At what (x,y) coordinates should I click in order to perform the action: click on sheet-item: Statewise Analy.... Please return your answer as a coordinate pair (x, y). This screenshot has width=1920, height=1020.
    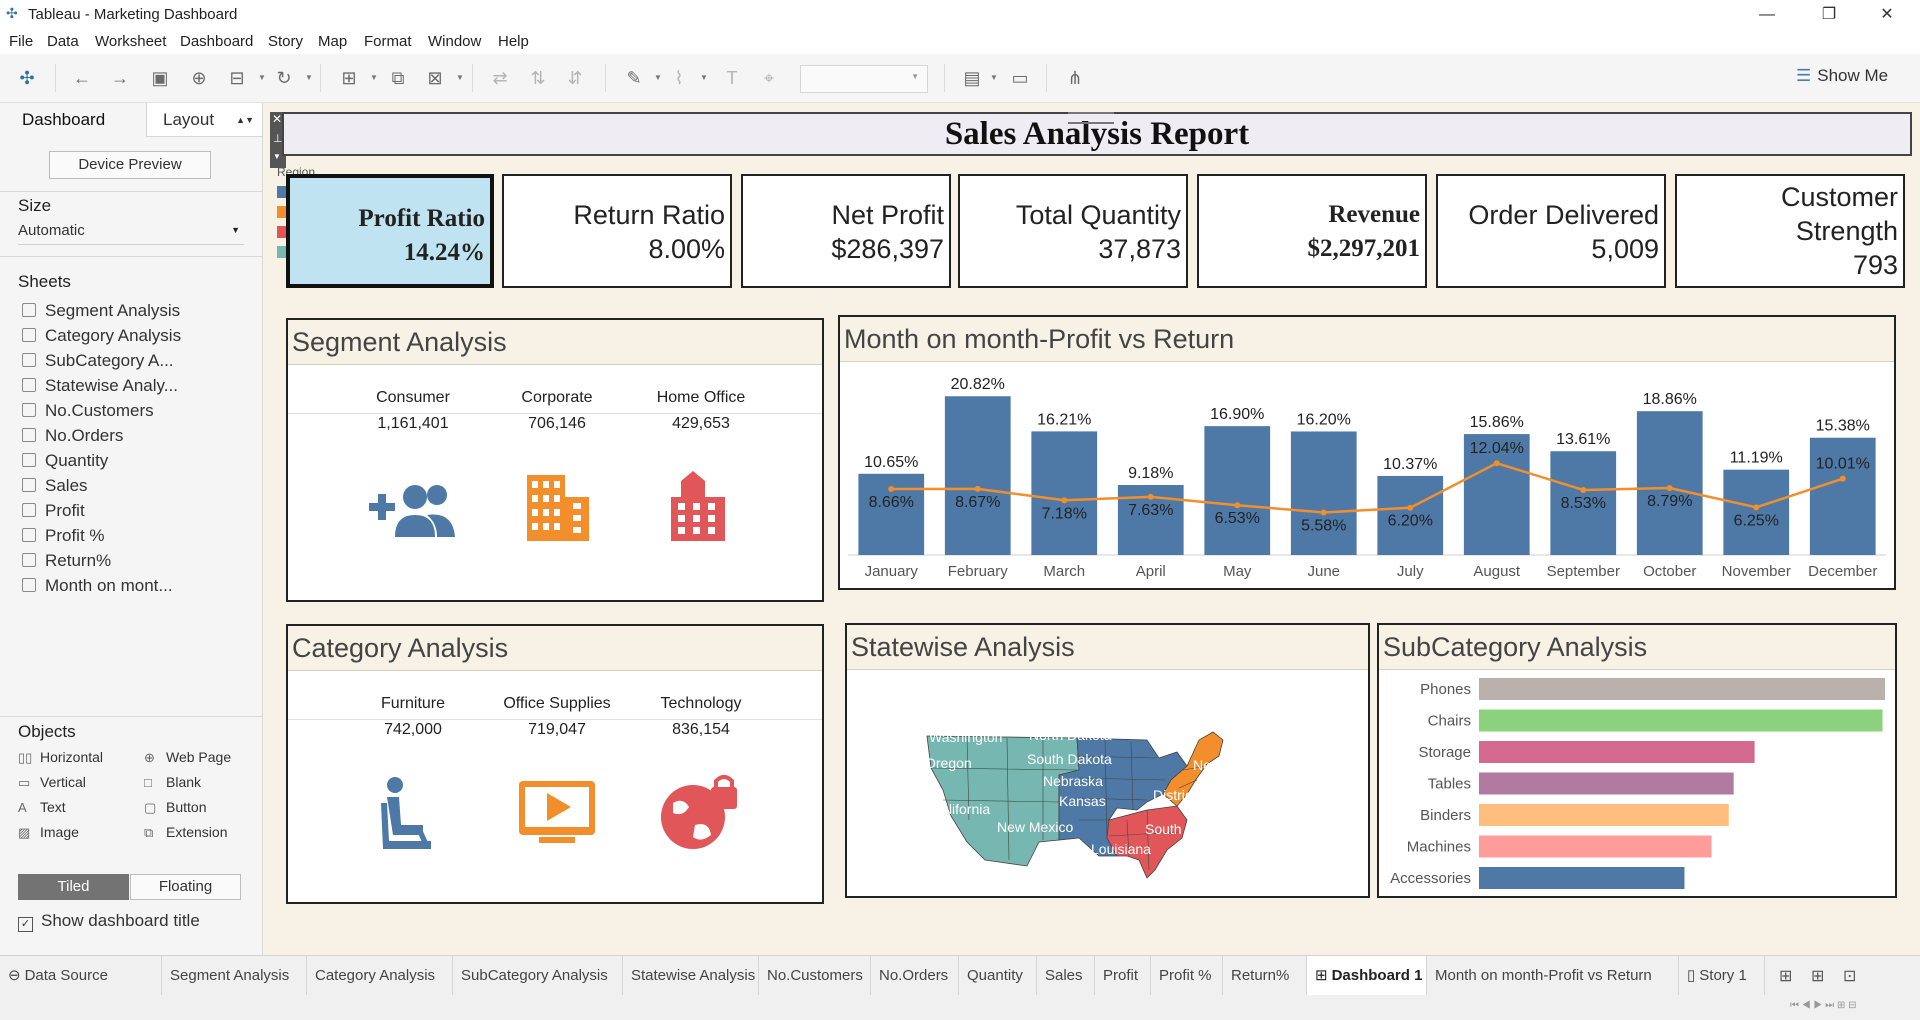
    Looking at the image, I should click on (100, 386).